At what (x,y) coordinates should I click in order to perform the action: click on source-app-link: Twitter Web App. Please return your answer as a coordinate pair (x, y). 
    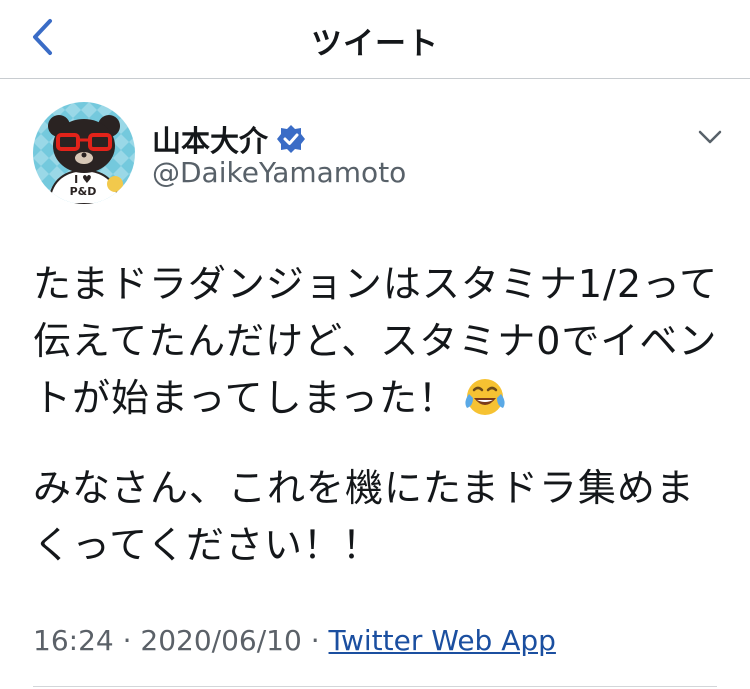
    Looking at the image, I should click on (442, 640).